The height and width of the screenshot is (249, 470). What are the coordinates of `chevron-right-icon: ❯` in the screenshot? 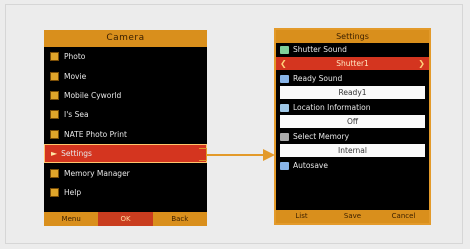 It's located at (421, 63).